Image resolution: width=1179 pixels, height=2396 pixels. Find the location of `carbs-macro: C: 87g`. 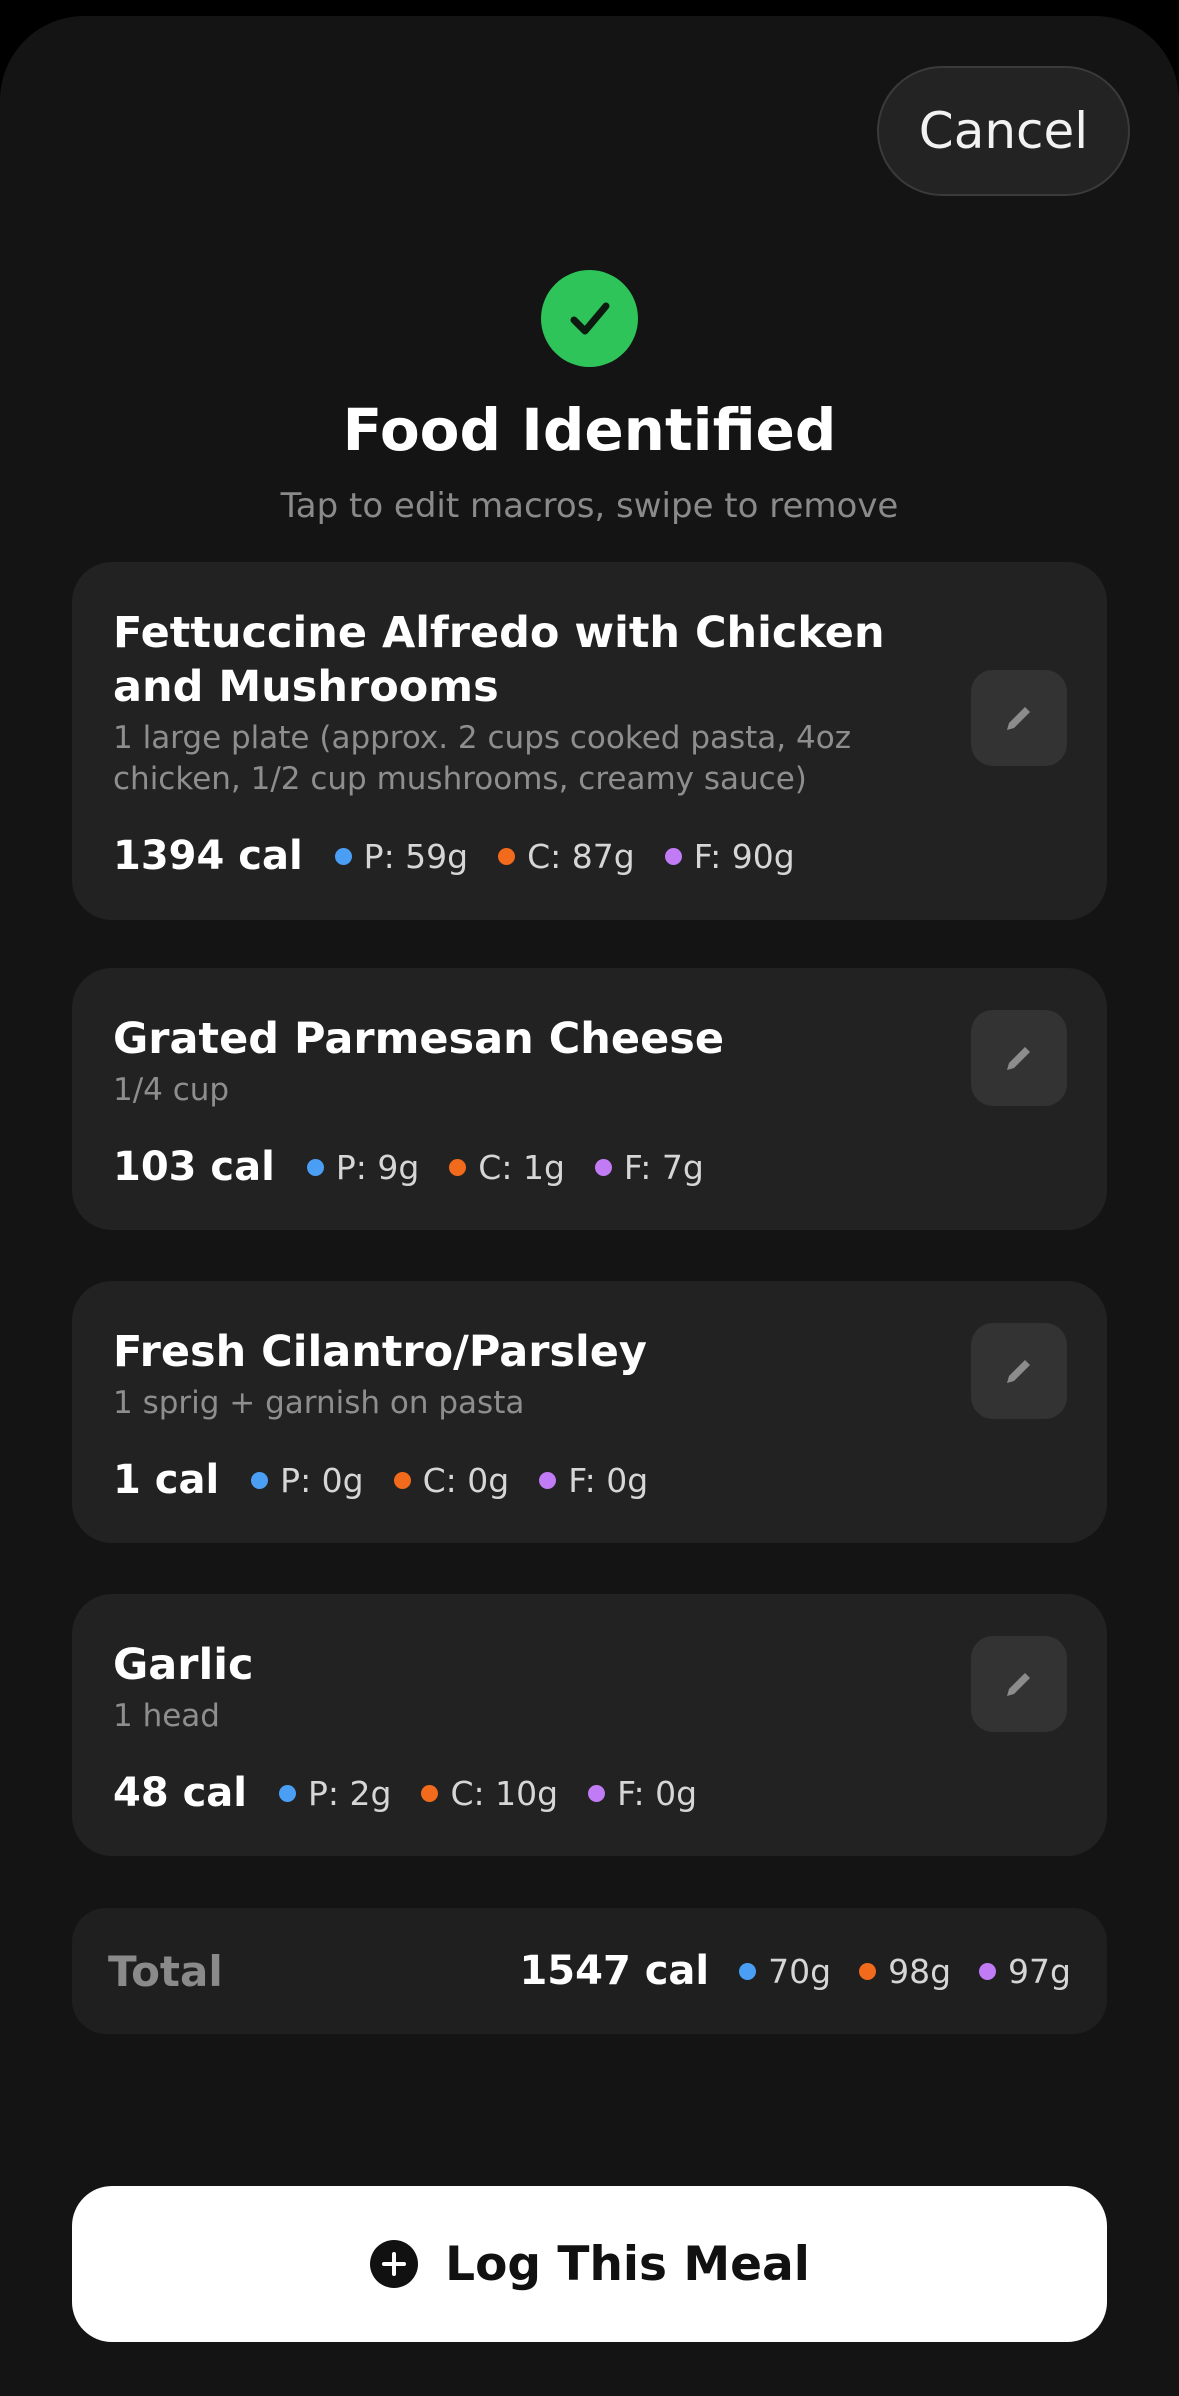

carbs-macro: C: 87g is located at coordinates (566, 856).